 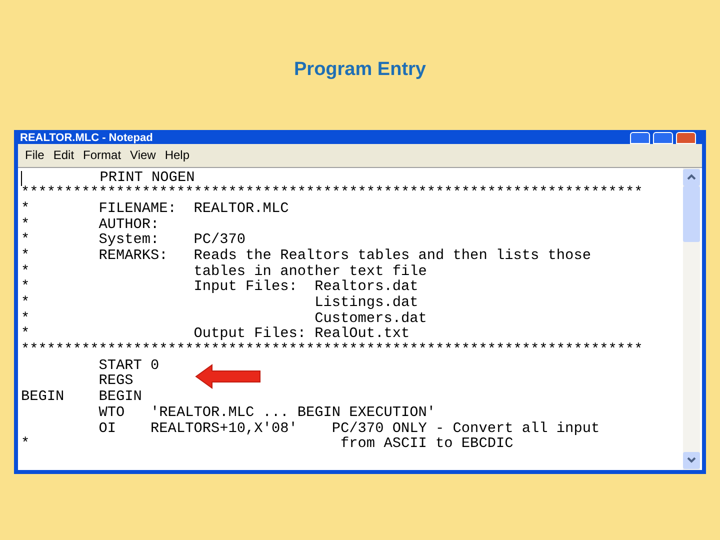 What do you see at coordinates (219, 288) in the screenshot?
I see `code-line: * Input Files: Realtors.dat` at bounding box center [219, 288].